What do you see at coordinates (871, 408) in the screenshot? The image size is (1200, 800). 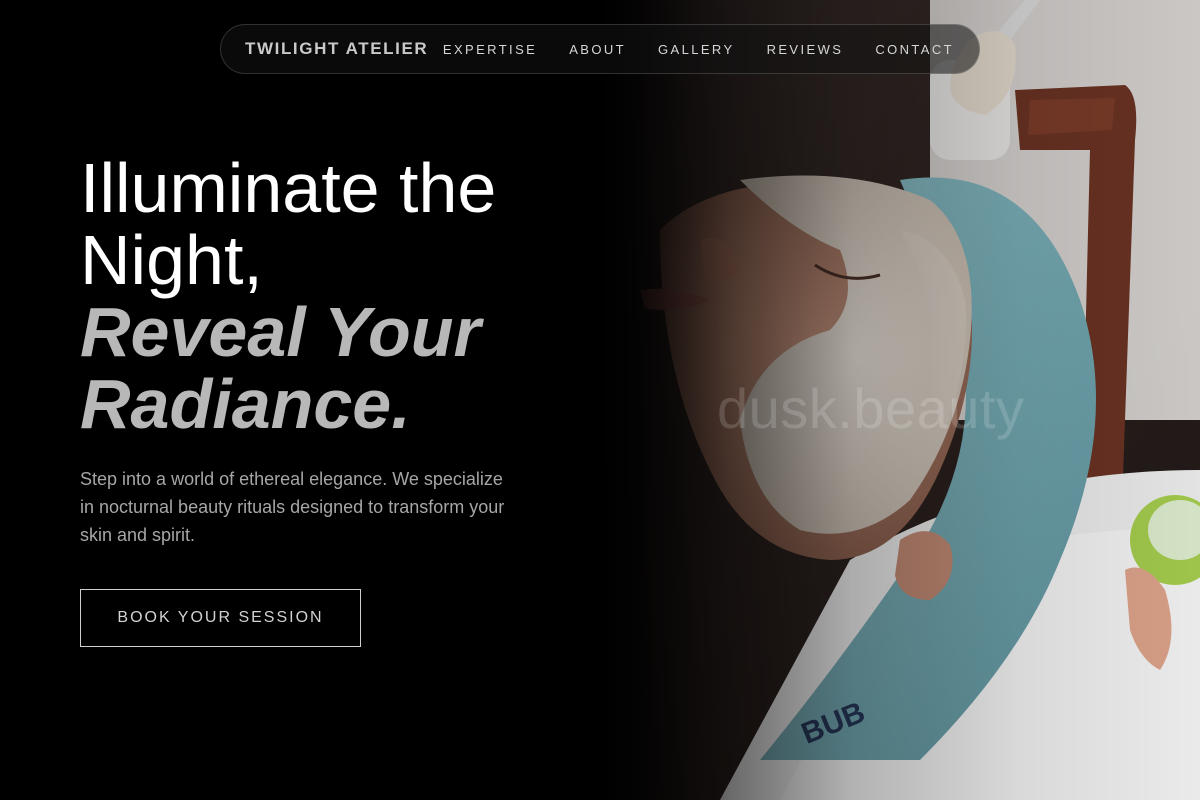 I see `image-watermark: dusk.beauty` at bounding box center [871, 408].